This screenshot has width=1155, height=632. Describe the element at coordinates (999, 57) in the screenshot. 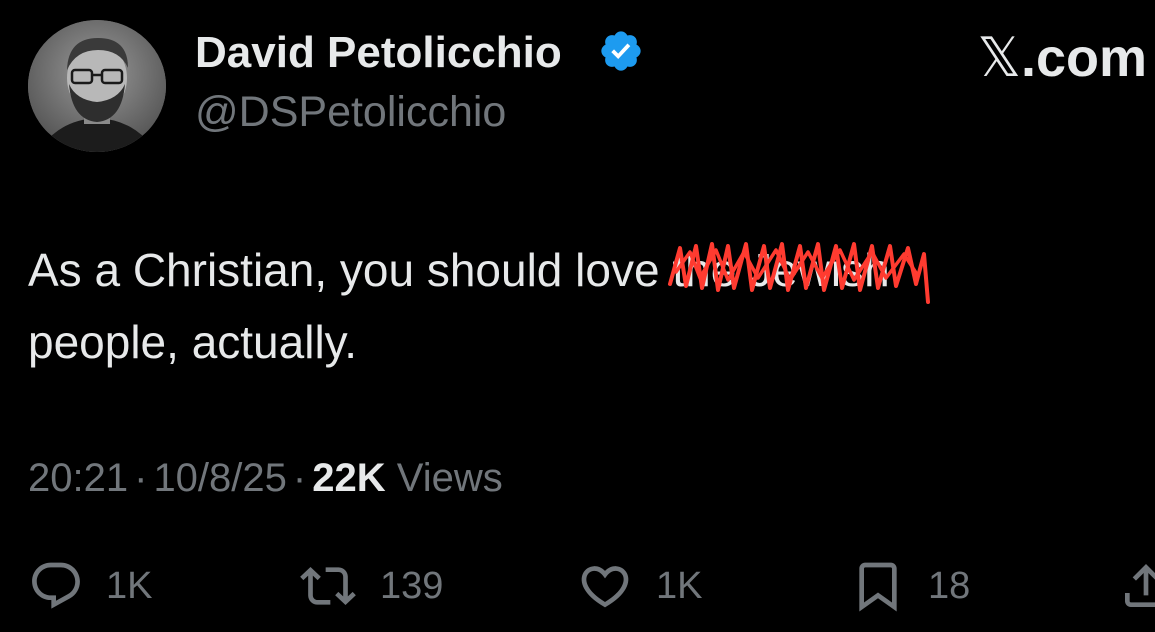

I see `x-logo-icon: 𝕏` at that location.